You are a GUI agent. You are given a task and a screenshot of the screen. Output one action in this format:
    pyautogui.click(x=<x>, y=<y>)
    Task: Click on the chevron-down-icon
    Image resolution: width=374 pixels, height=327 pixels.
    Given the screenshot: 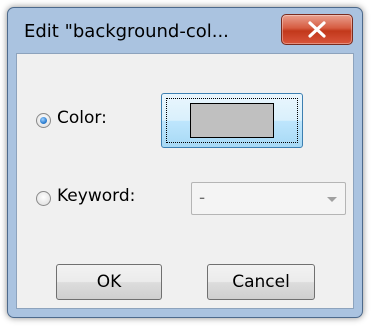 What is the action you would take?
    pyautogui.click(x=332, y=199)
    